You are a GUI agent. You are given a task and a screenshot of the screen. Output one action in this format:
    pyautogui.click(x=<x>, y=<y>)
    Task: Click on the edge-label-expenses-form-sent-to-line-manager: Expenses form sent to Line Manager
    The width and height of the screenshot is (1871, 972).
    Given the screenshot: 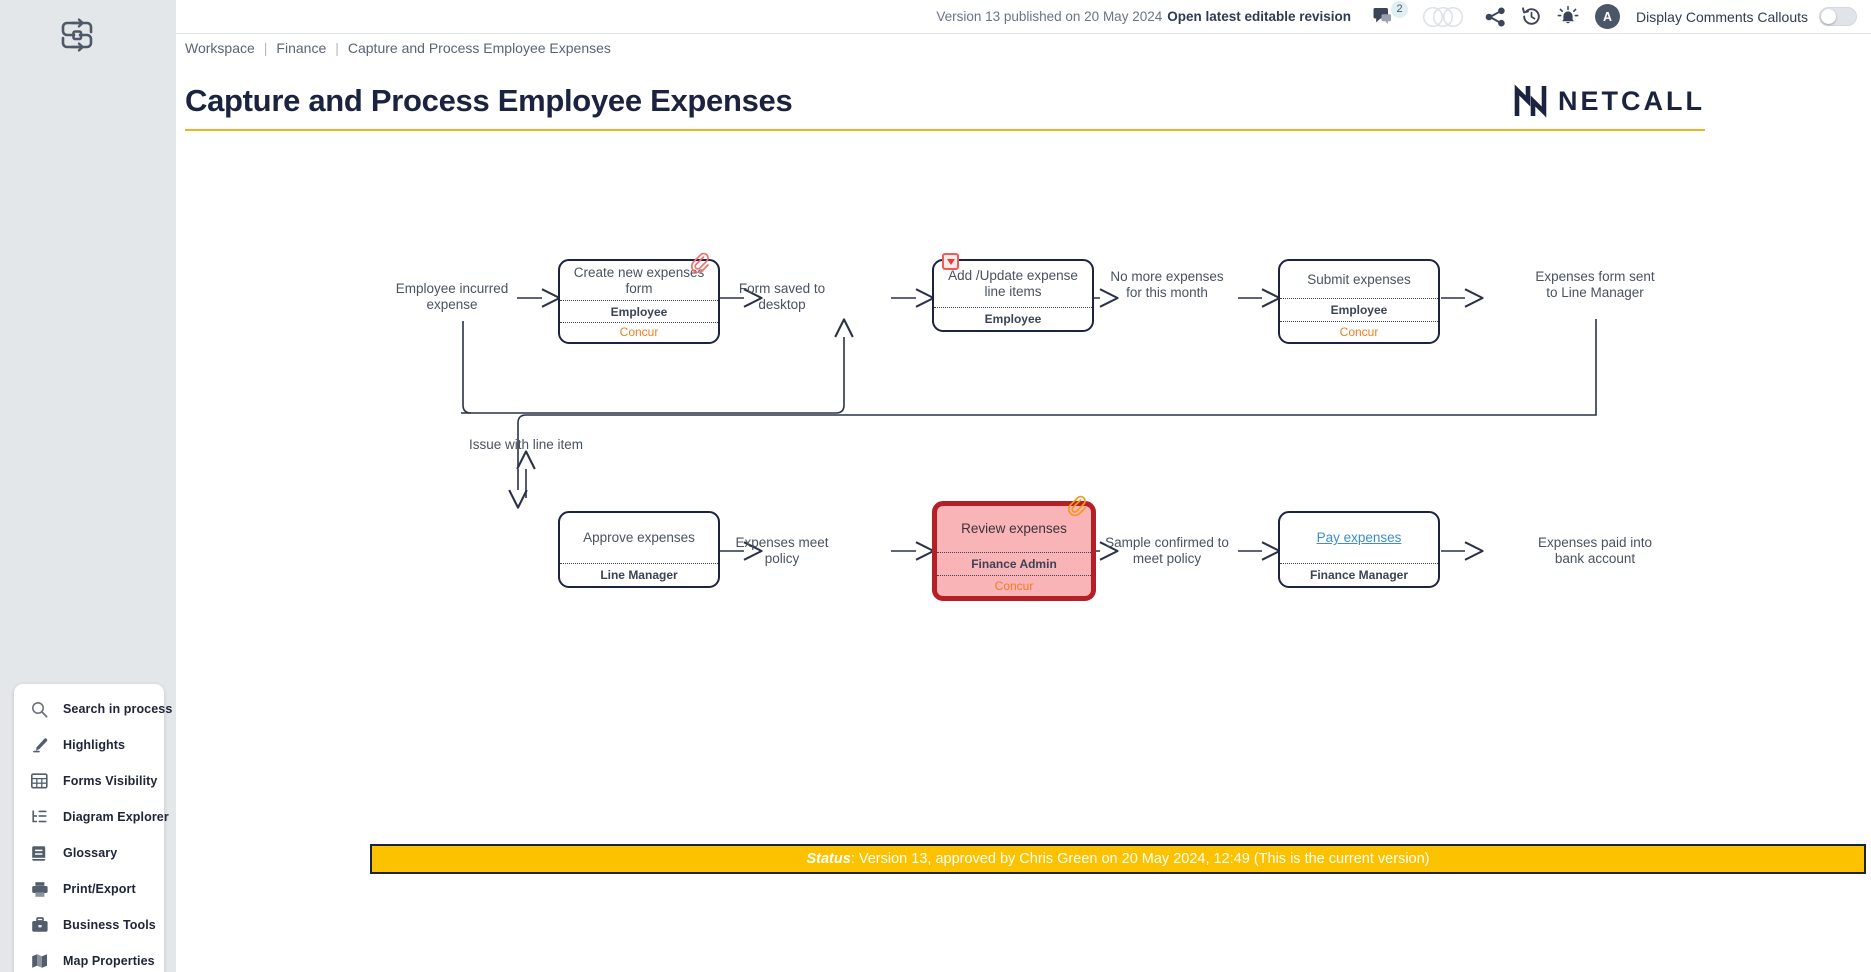 What is the action you would take?
    pyautogui.click(x=1595, y=284)
    